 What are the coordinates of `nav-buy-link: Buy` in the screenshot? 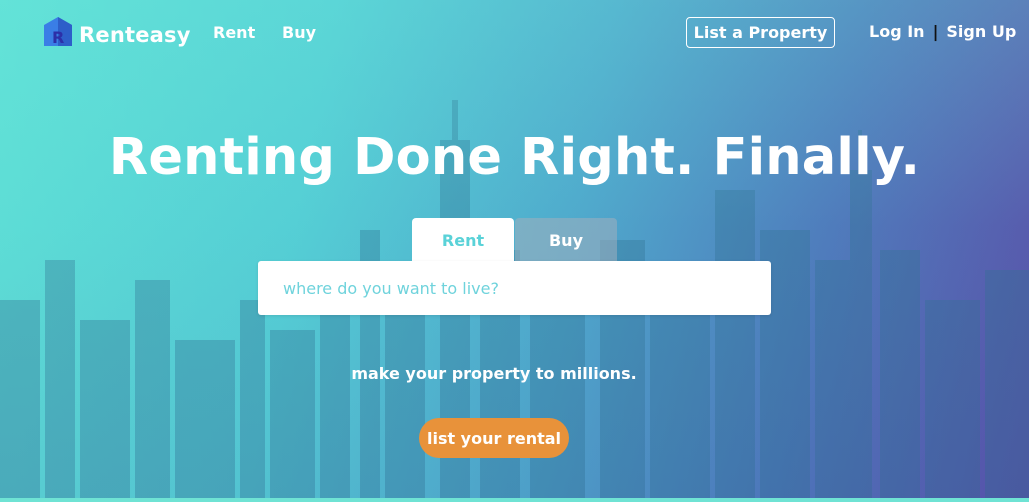 It's located at (299, 32).